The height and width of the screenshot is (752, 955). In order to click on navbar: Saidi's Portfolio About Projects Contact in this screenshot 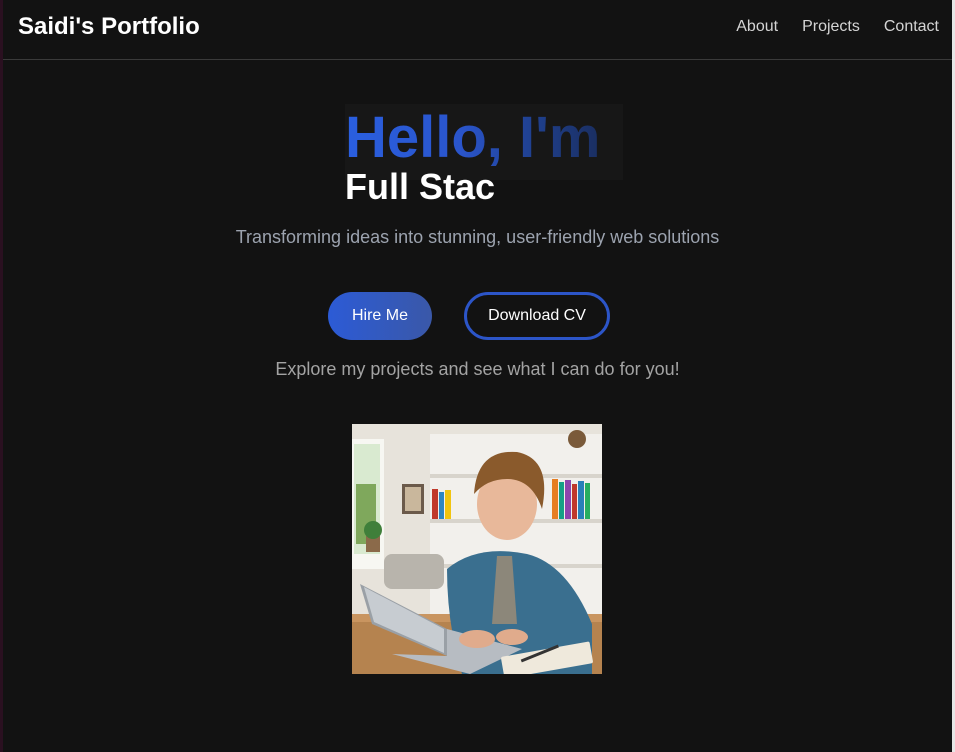, I will do `click(477, 30)`.